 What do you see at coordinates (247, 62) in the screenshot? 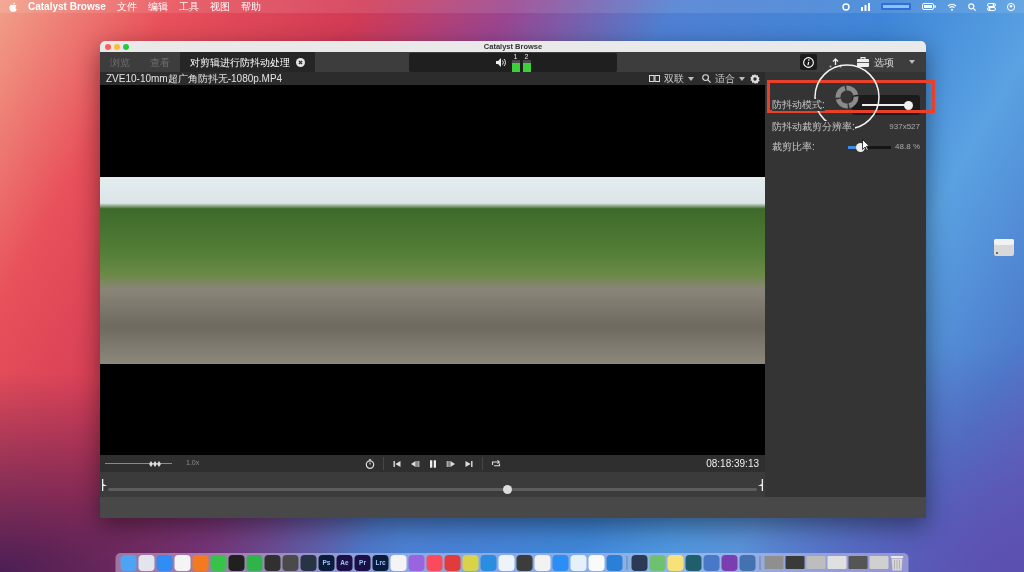
I see `tab: 对剪辑进行防抖动处理` at bounding box center [247, 62].